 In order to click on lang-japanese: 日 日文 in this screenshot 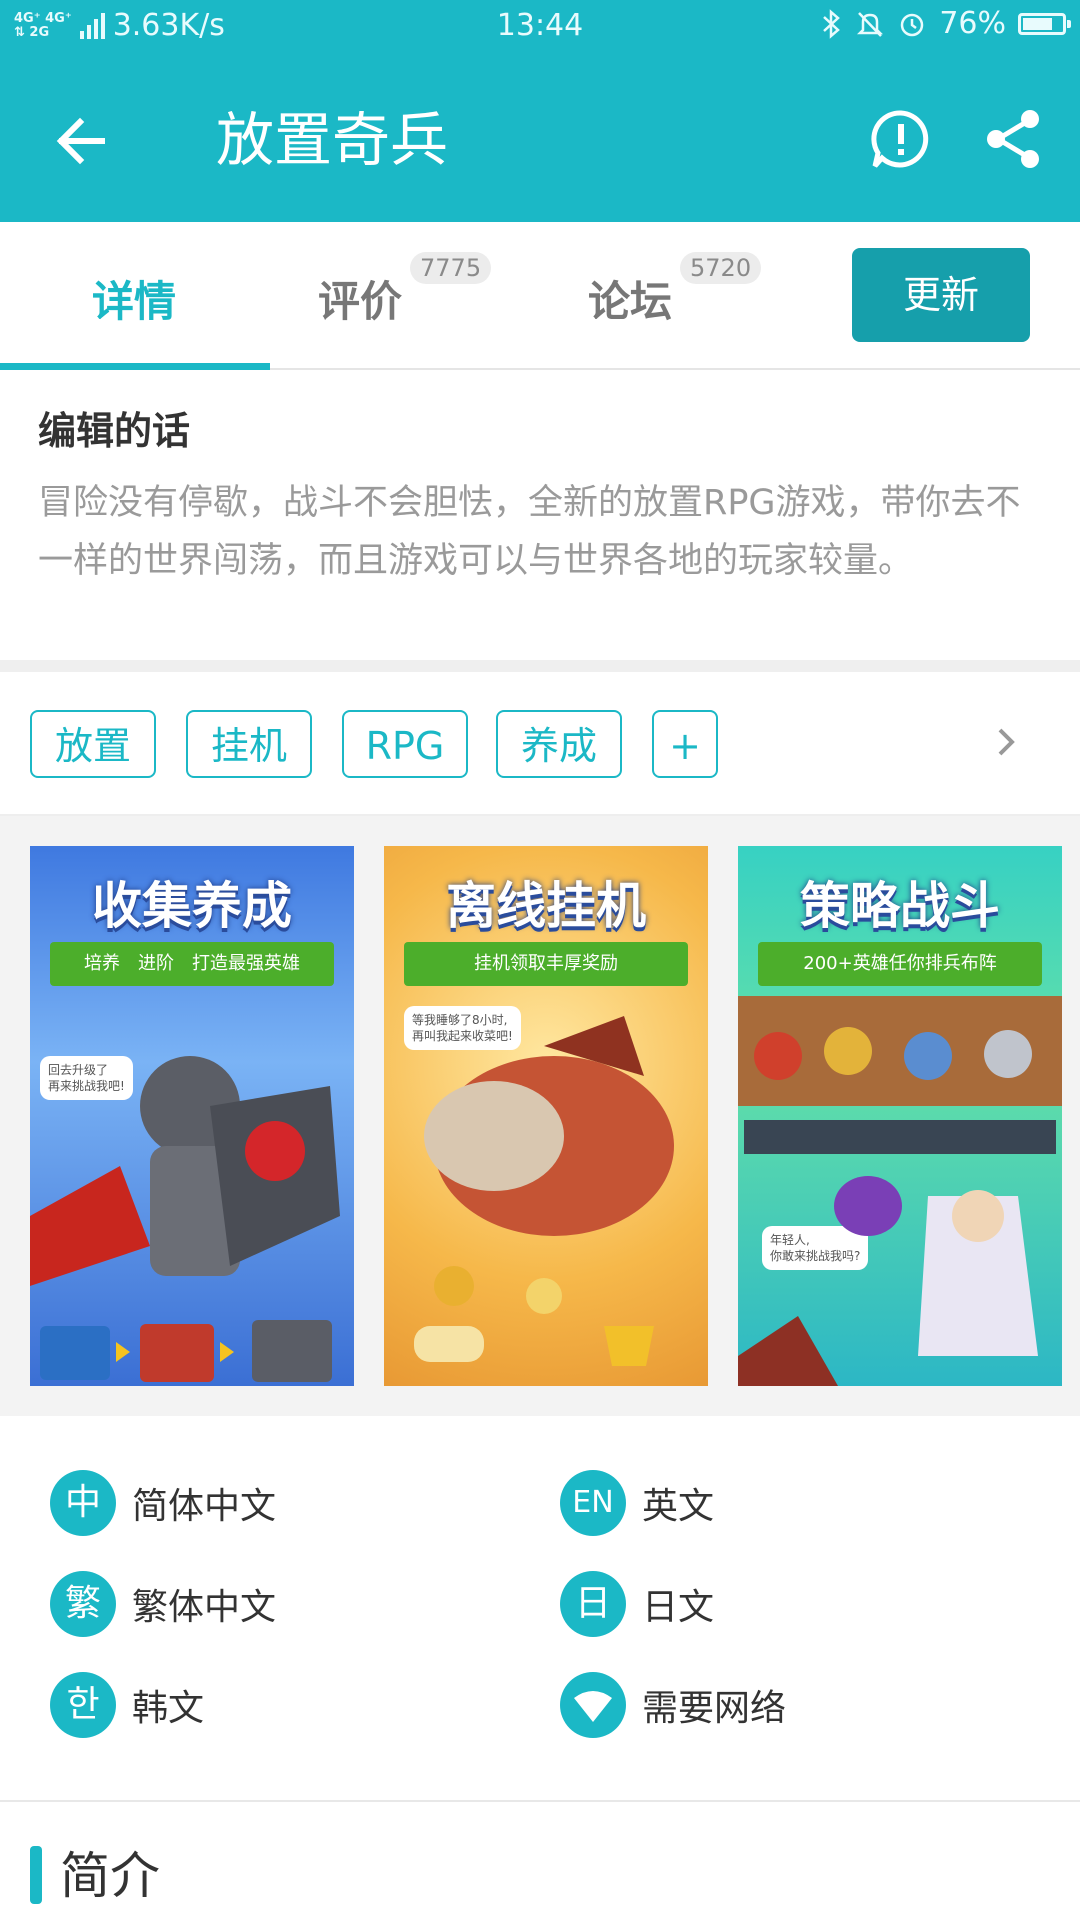, I will do `click(637, 1604)`.